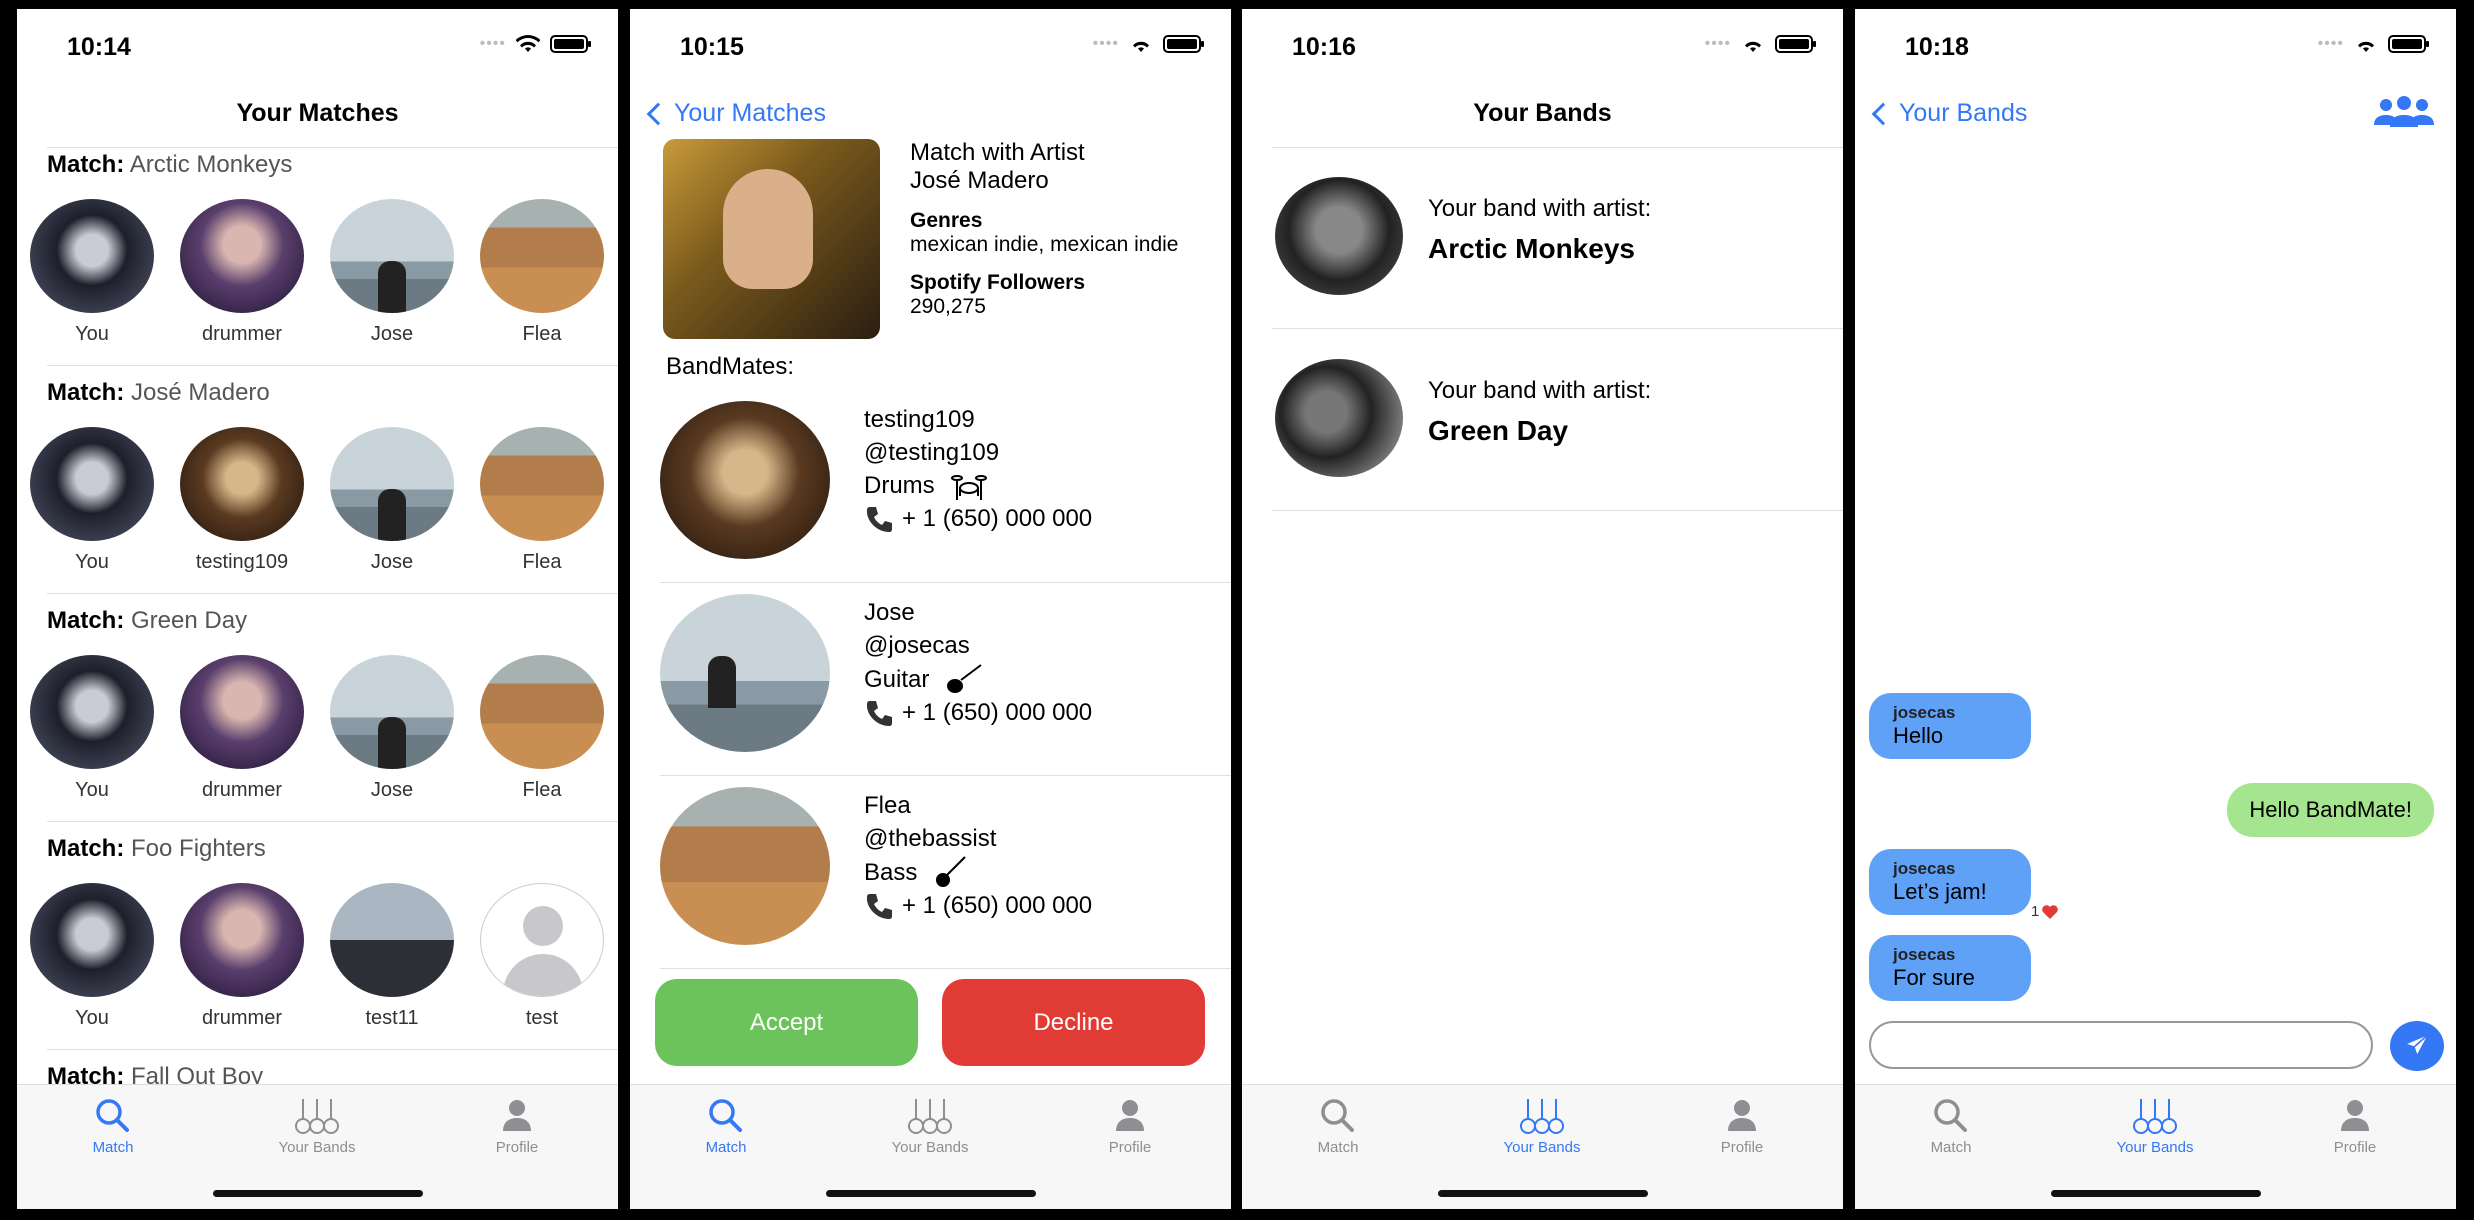 Image resolution: width=2474 pixels, height=1220 pixels. What do you see at coordinates (2121, 1045) in the screenshot?
I see `message-input` at bounding box center [2121, 1045].